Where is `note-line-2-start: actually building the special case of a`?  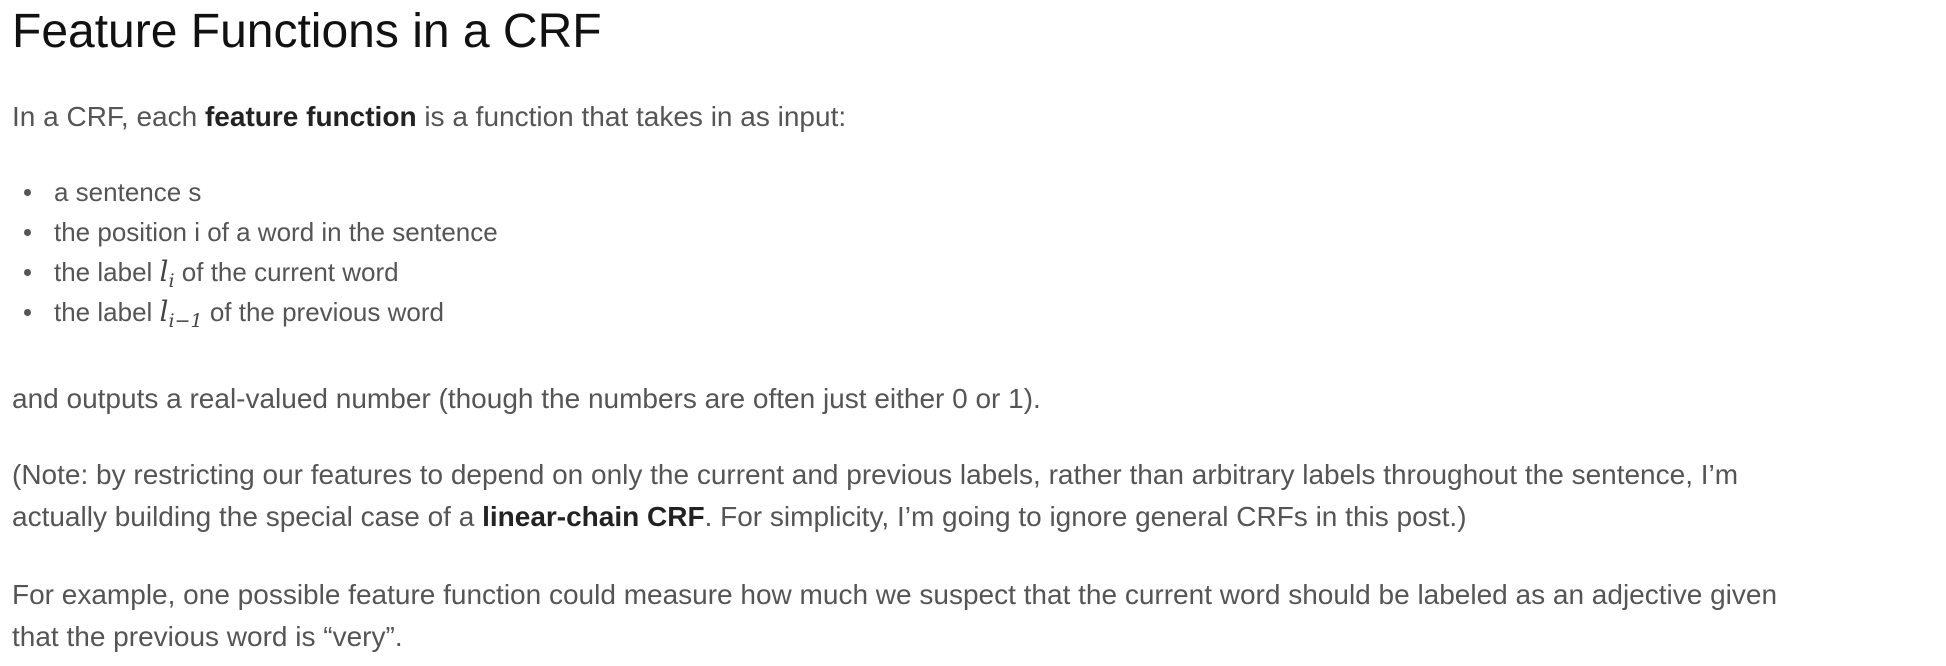 note-line-2-start: actually building the special case of a is located at coordinates (247, 516).